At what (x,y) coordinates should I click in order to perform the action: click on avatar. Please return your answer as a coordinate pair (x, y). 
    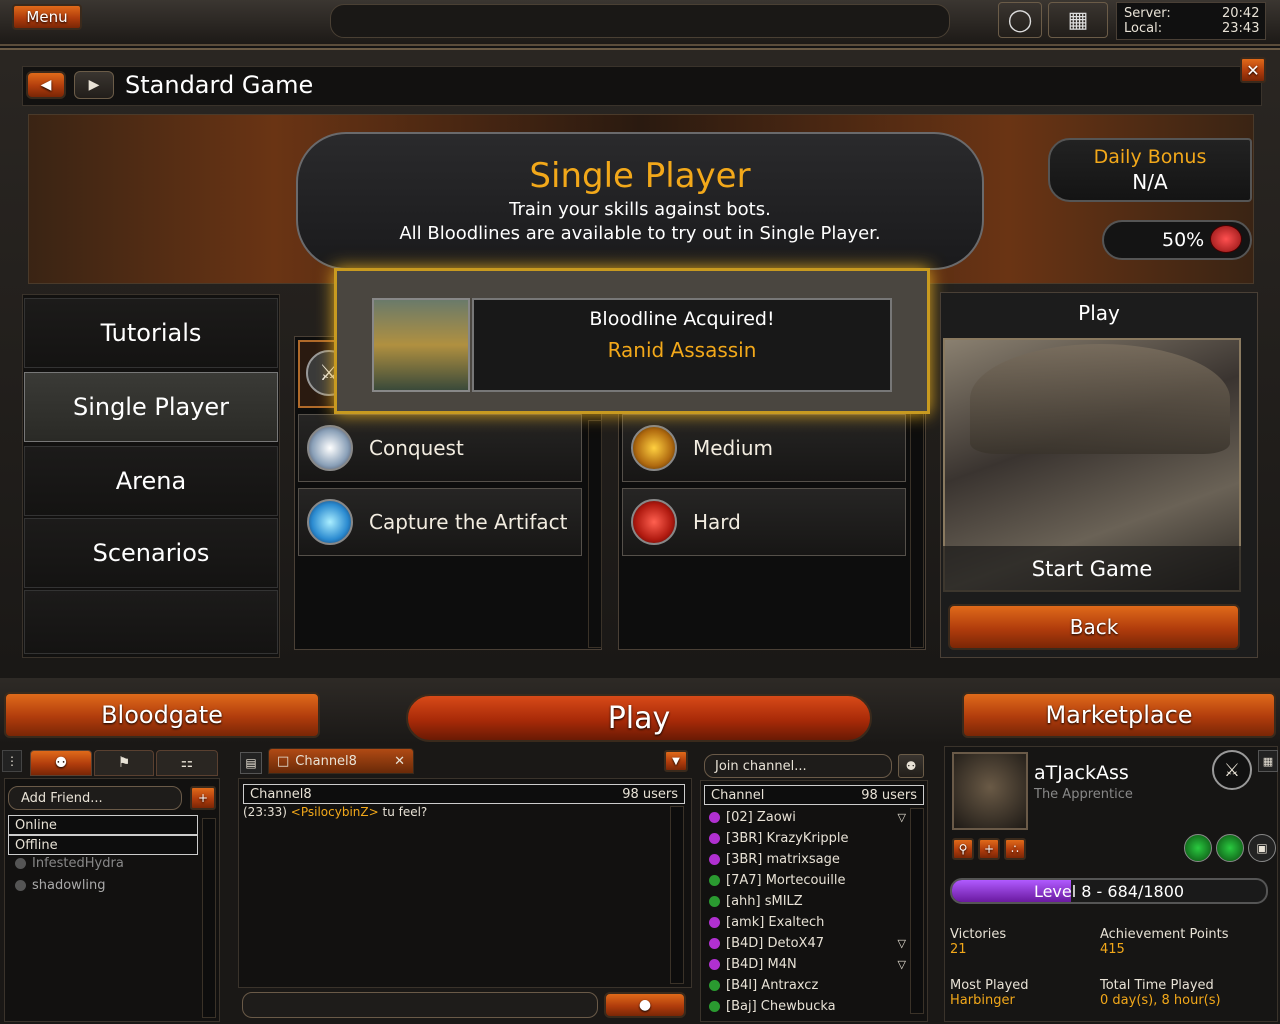
    Looking at the image, I should click on (990, 791).